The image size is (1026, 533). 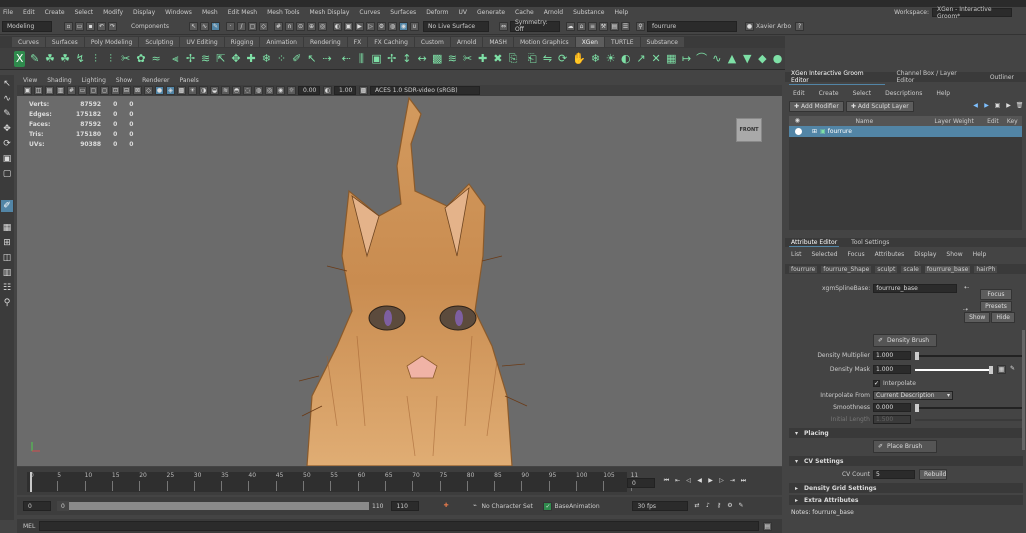 What do you see at coordinates (1008, 106) in the screenshot?
I see `key-all-icon: ▶` at bounding box center [1008, 106].